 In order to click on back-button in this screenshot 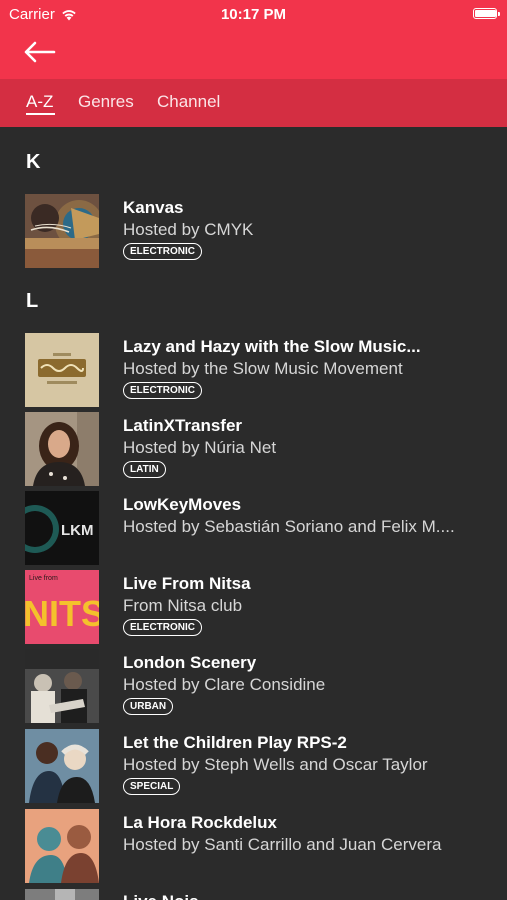, I will do `click(42, 54)`.